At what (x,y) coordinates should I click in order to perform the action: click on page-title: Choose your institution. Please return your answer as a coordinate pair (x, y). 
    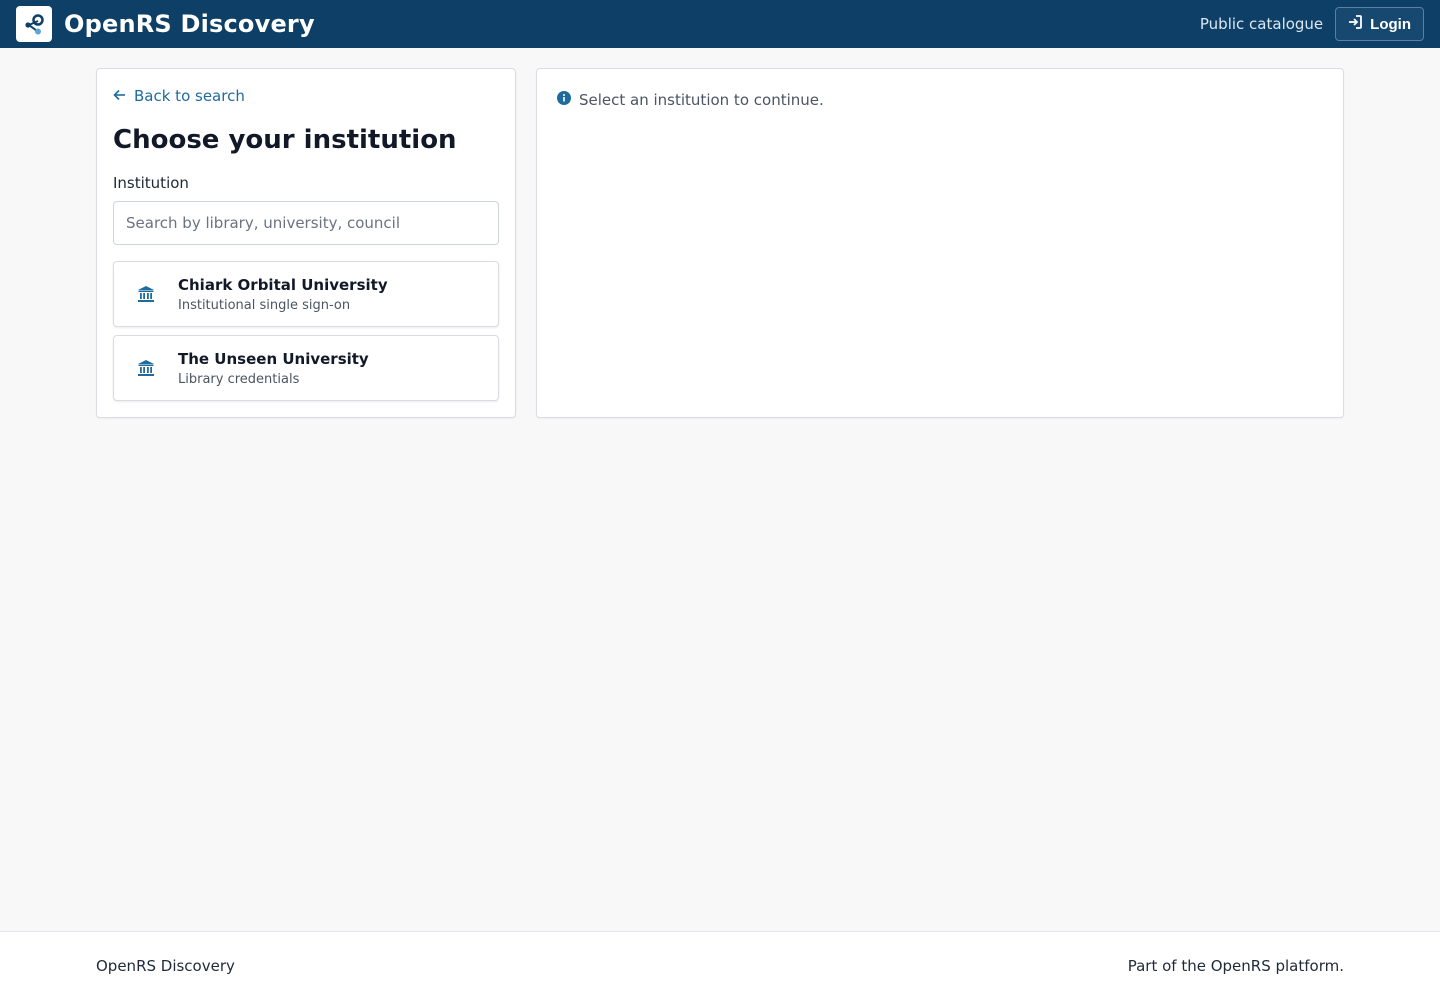
    Looking at the image, I should click on (285, 140).